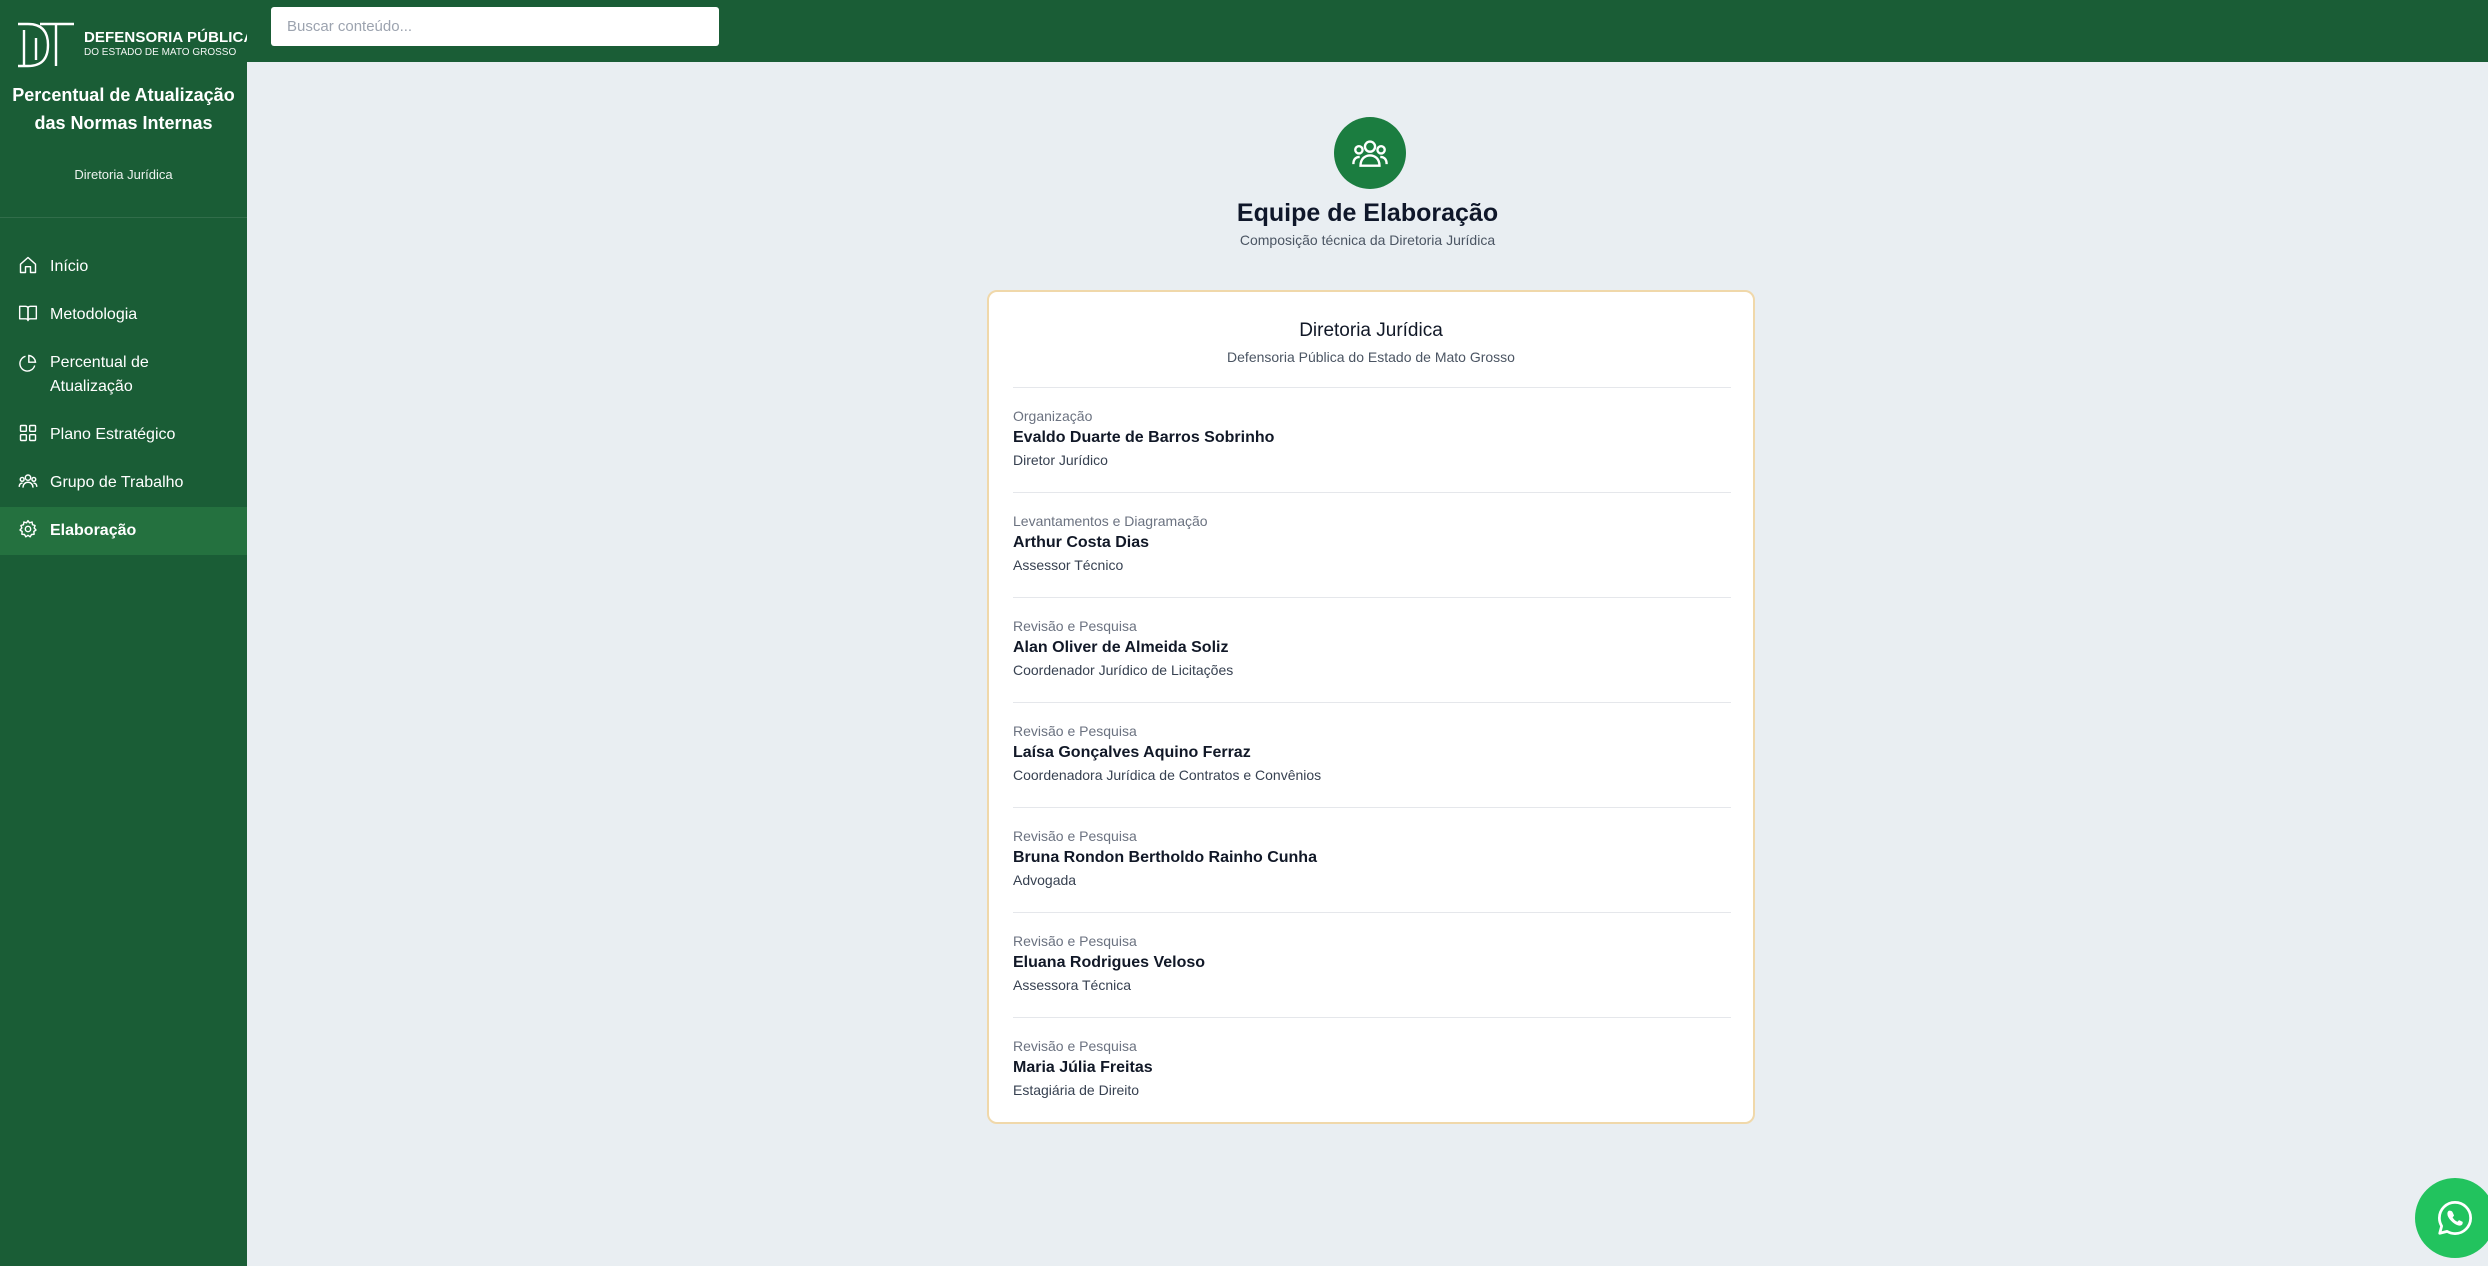 Image resolution: width=2488 pixels, height=1266 pixels. Describe the element at coordinates (1083, 1067) in the screenshot. I see `member-name: Maria Júlia Freitas` at that location.